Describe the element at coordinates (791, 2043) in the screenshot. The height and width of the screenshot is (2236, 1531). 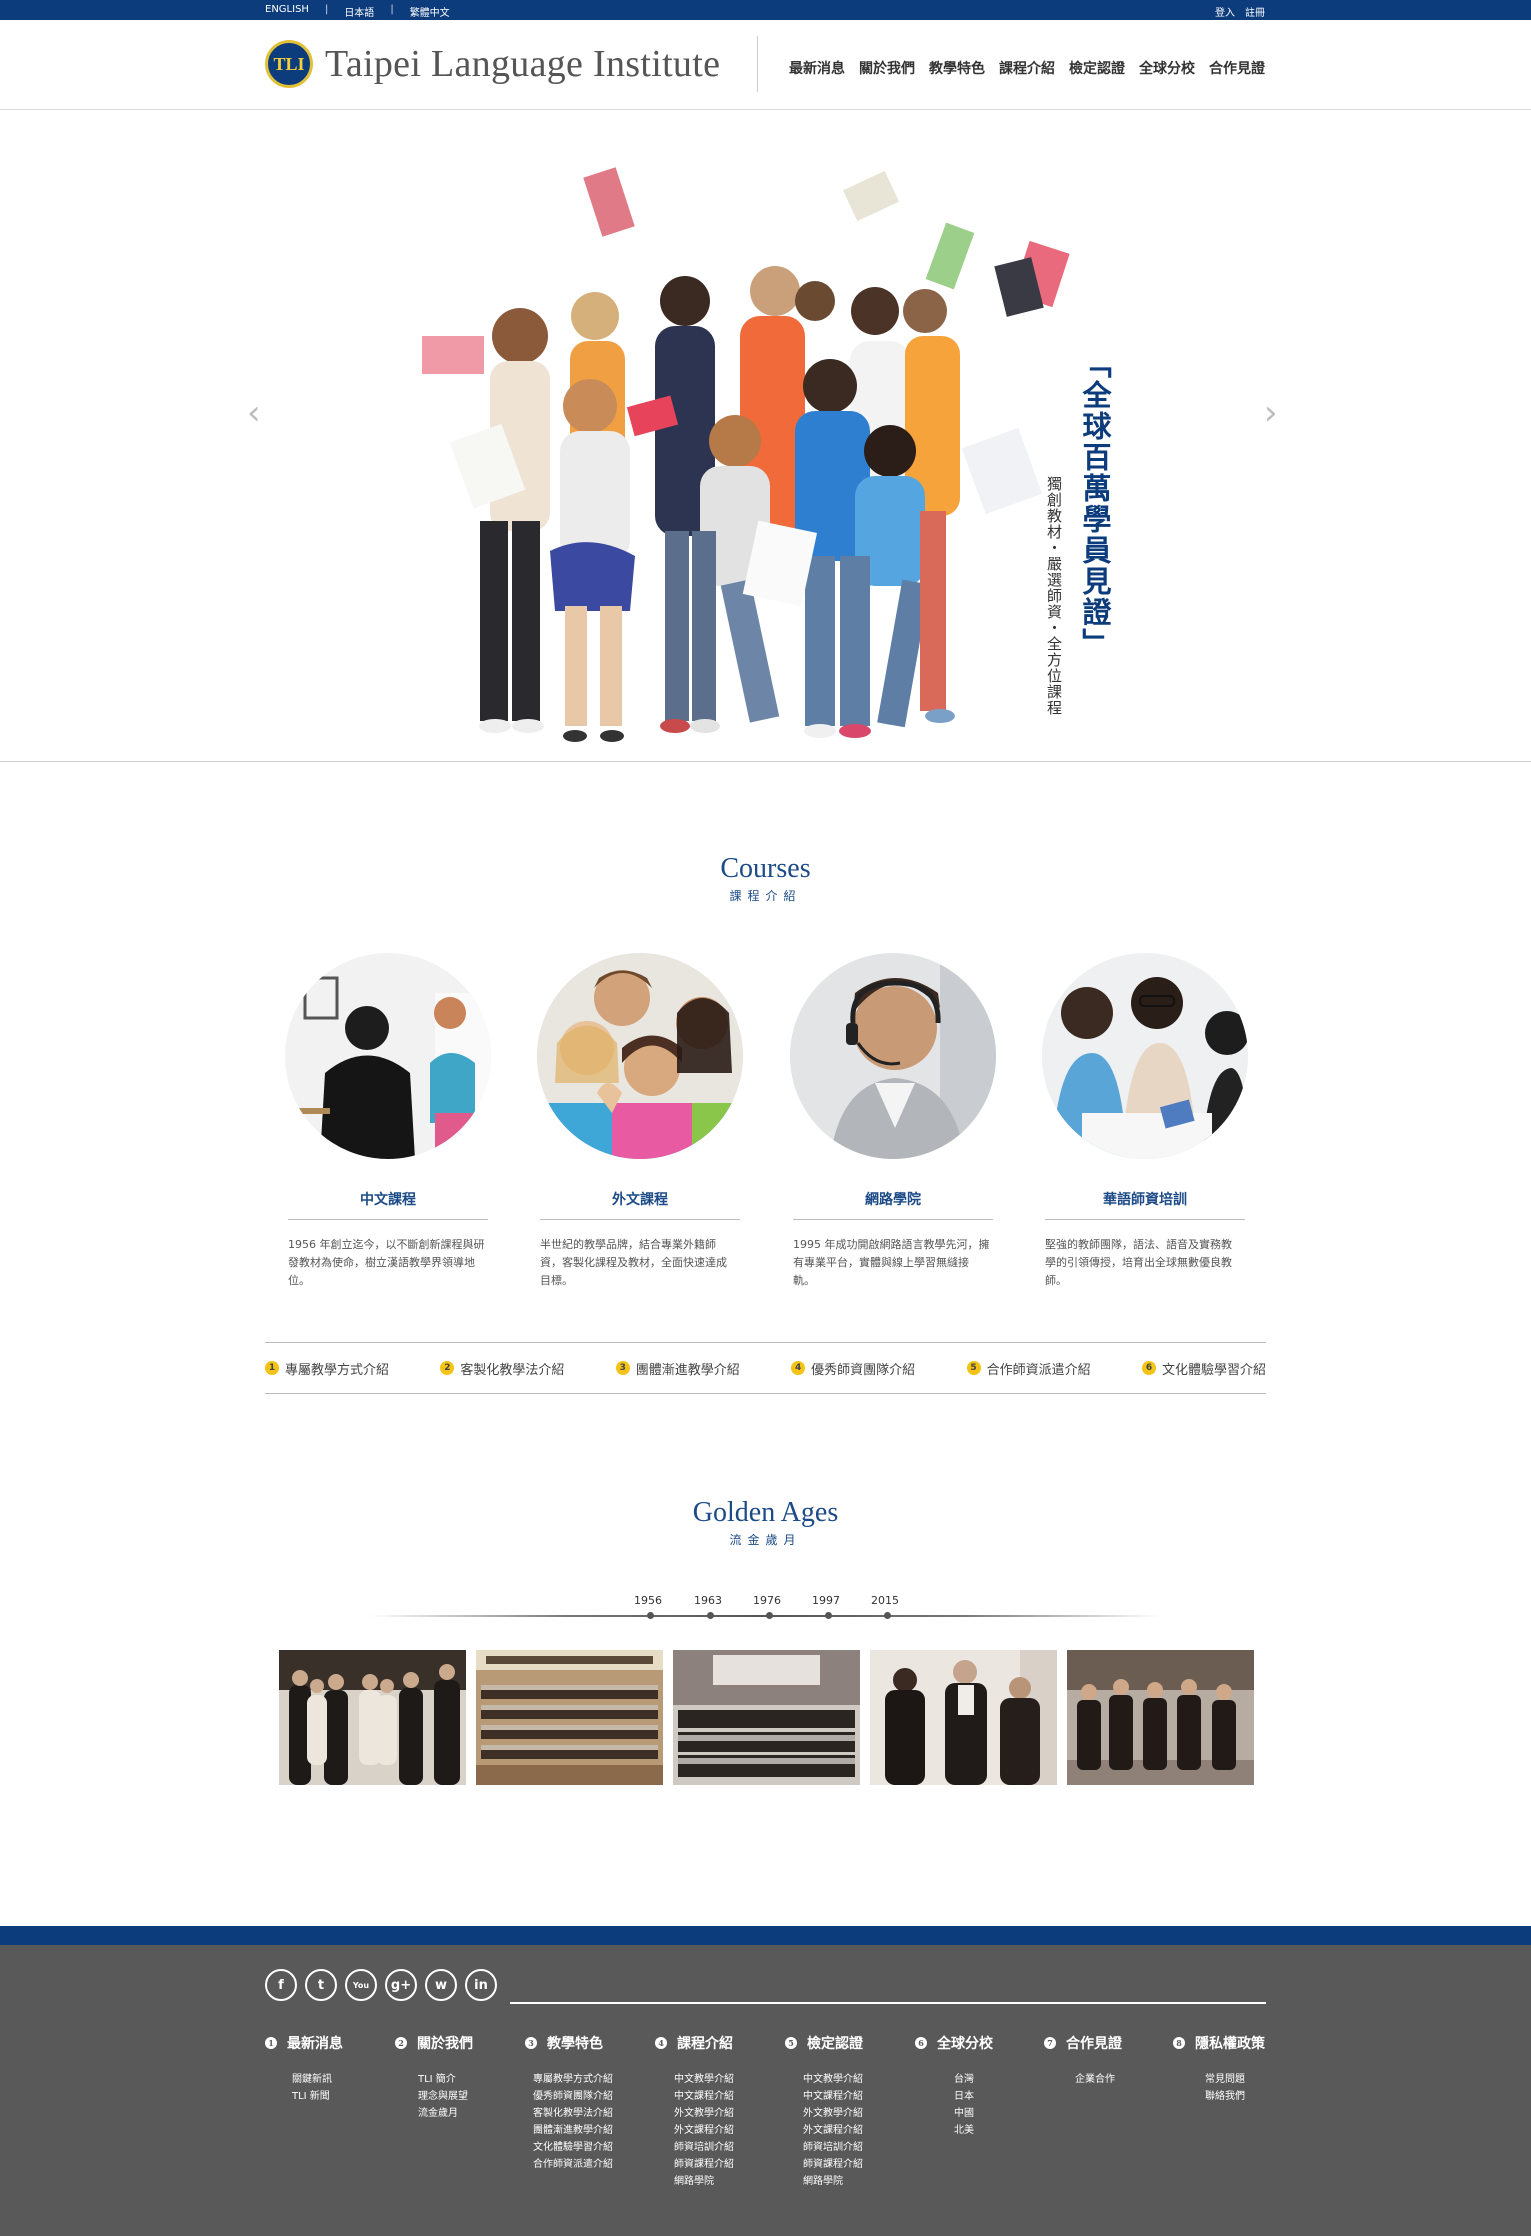
I see `footer-number-badge: 5` at that location.